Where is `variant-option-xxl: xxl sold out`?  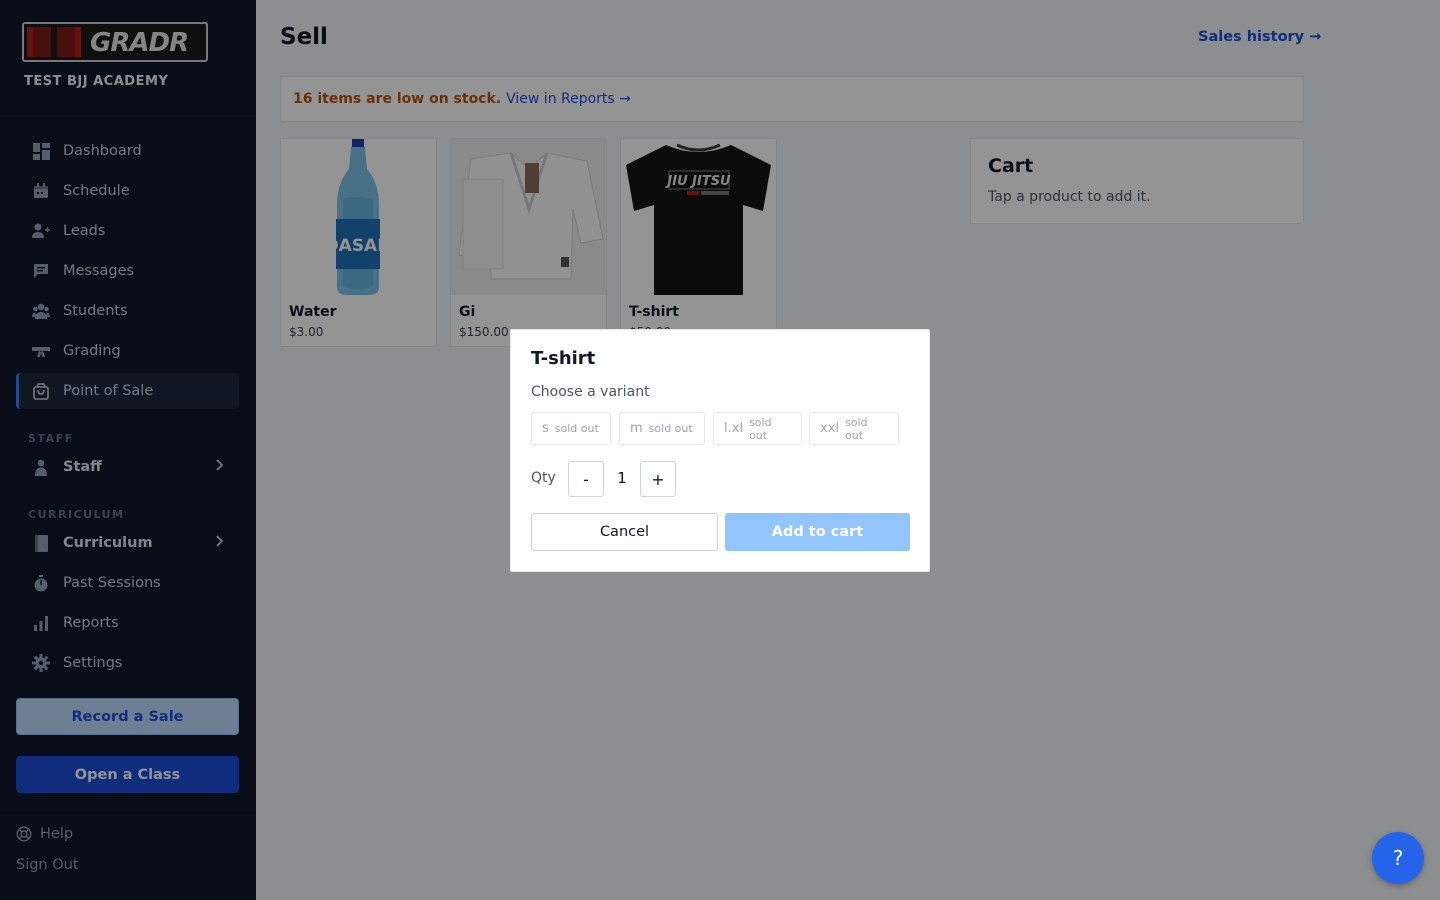 variant-option-xxl: xxl sold out is located at coordinates (854, 428).